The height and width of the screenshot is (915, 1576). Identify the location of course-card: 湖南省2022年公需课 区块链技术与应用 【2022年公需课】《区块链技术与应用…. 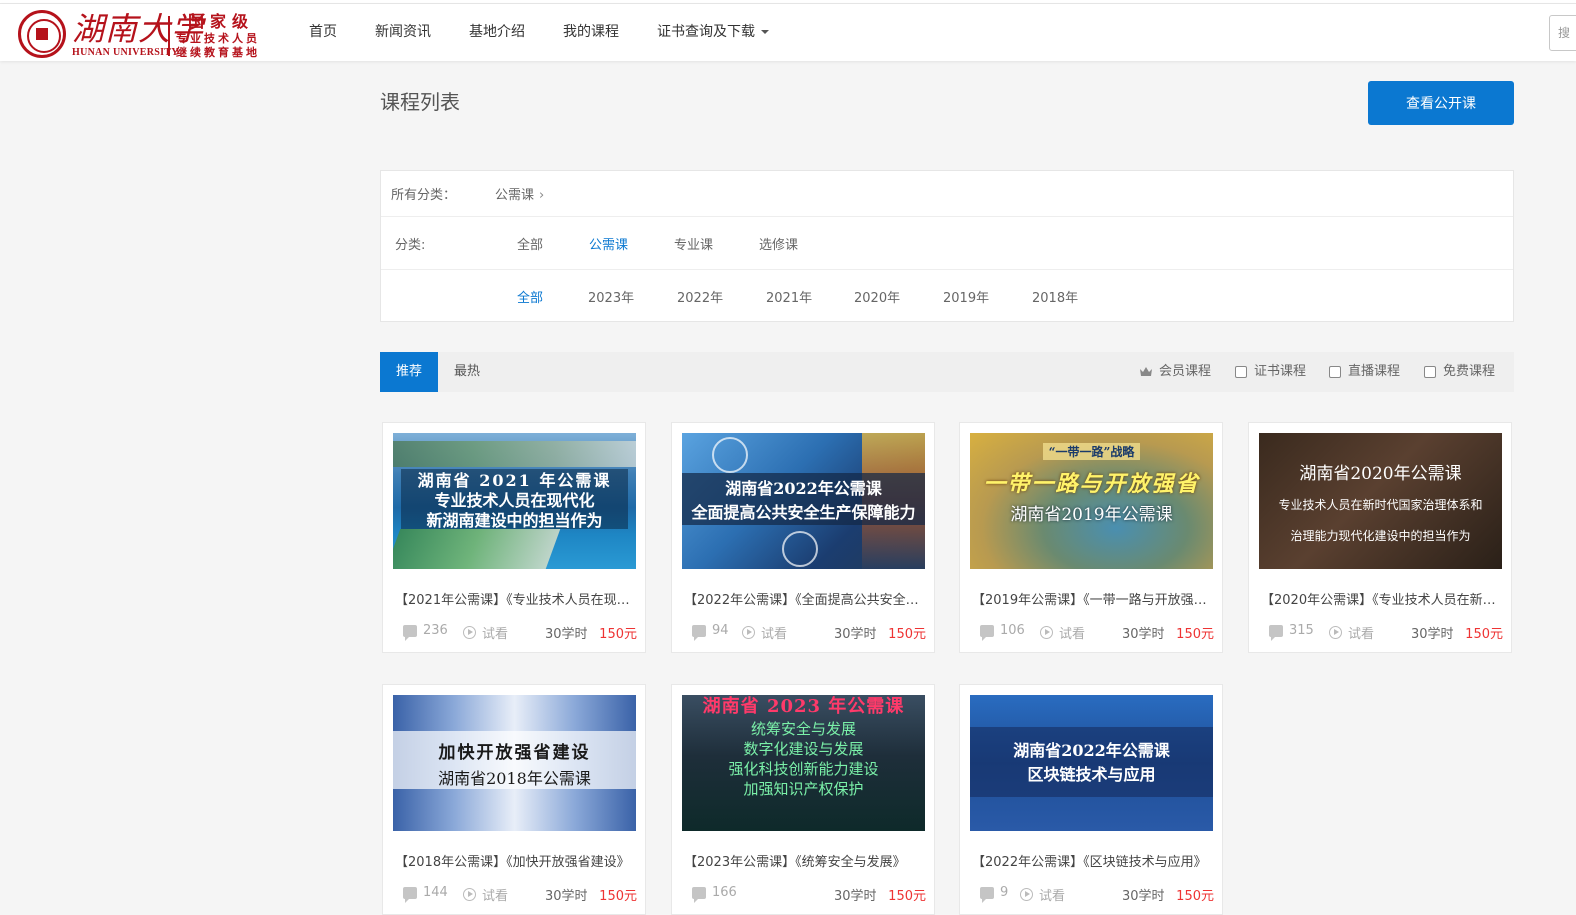
(1091, 799).